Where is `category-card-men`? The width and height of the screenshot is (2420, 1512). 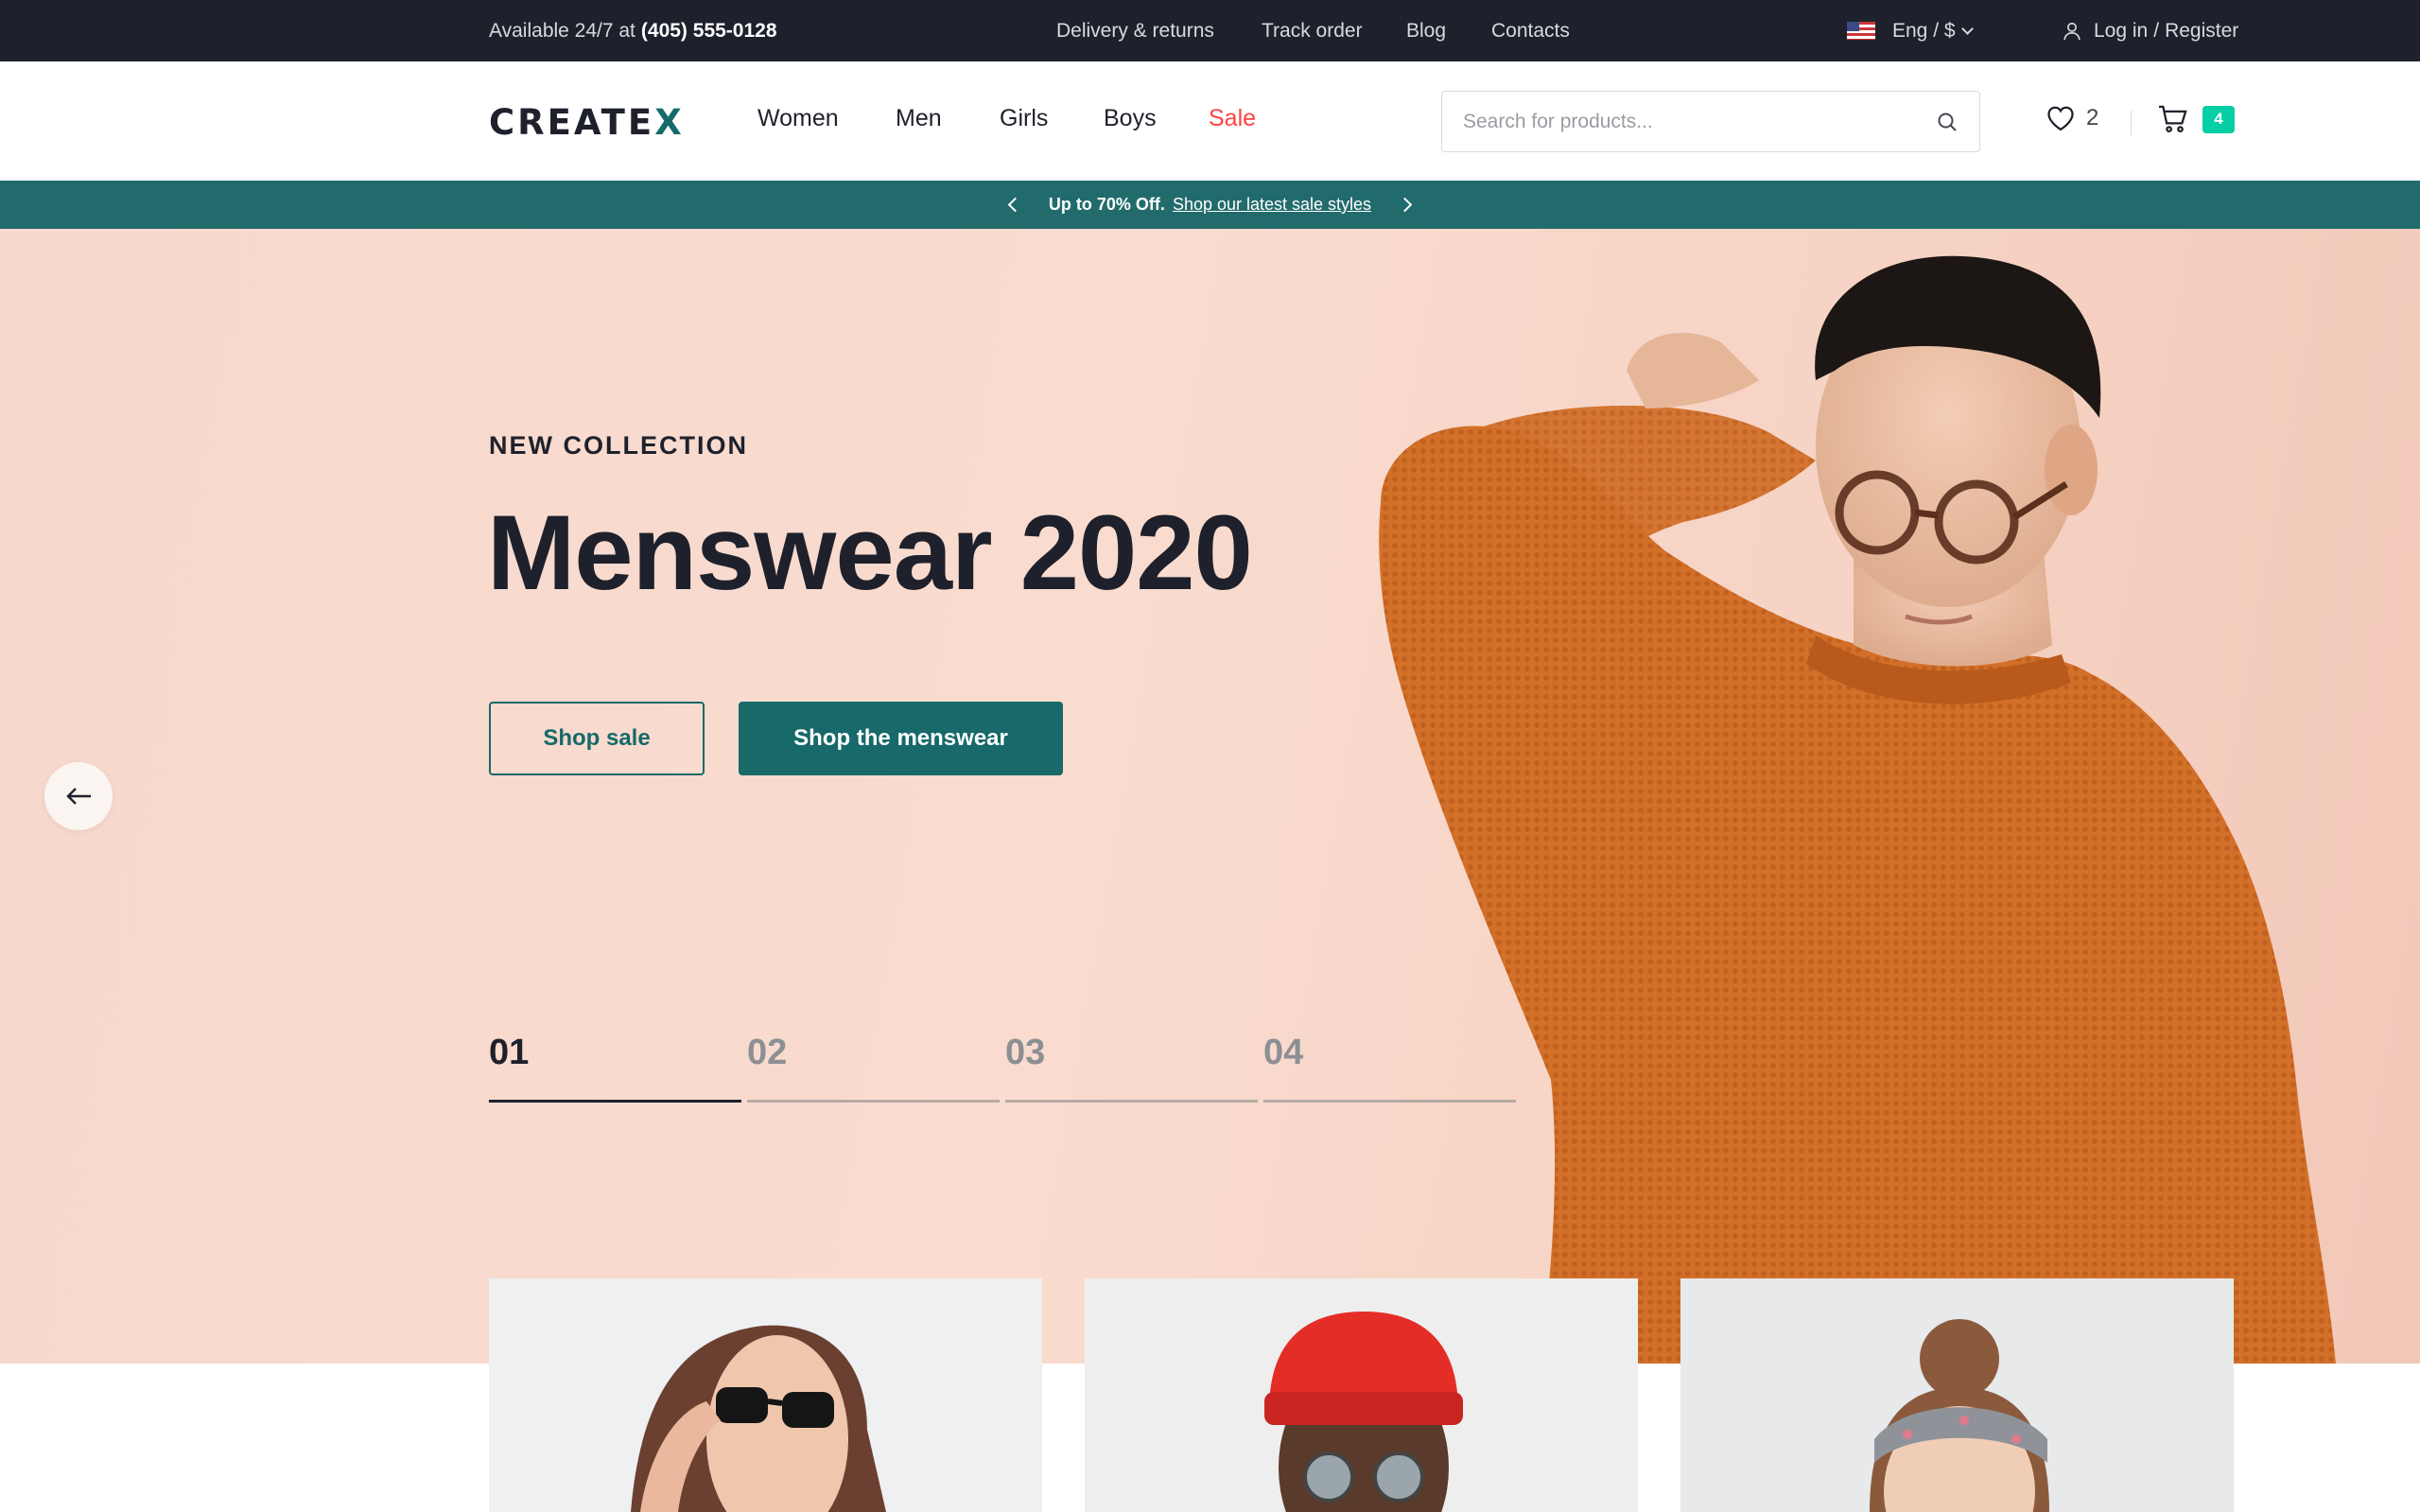
category-card-men is located at coordinates (1361, 1395).